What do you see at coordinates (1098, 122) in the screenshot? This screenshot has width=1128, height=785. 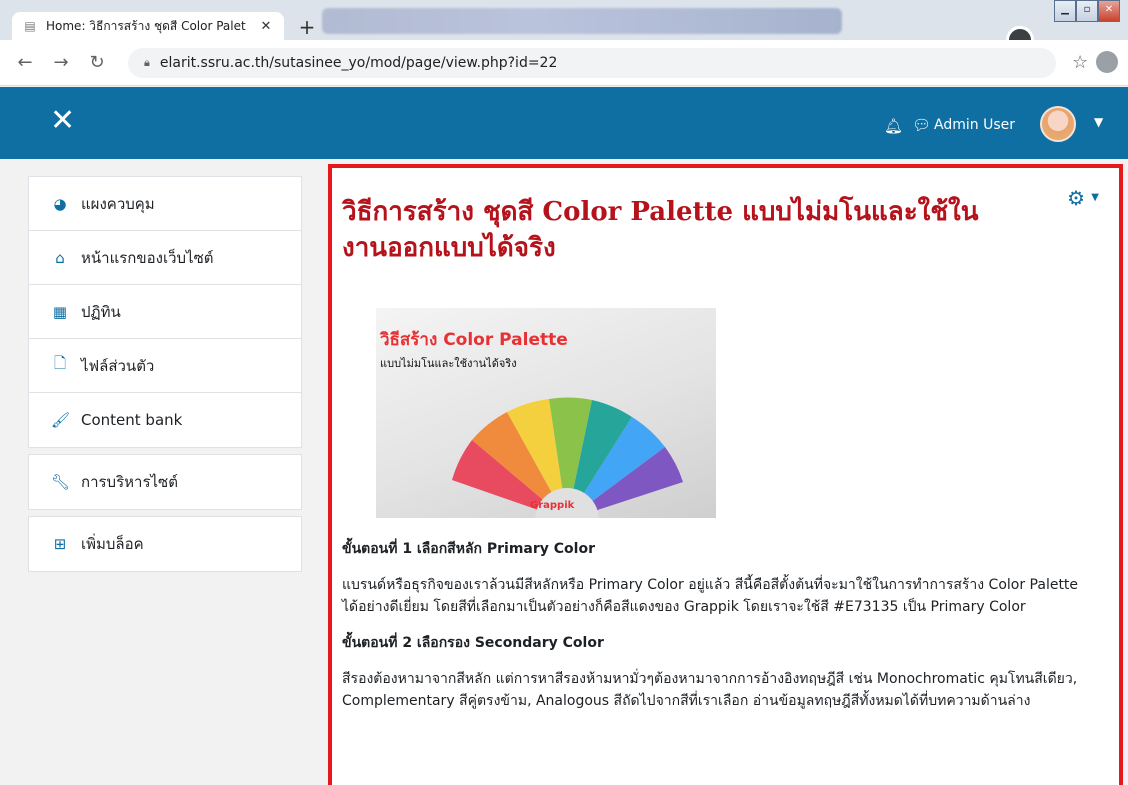 I see `user-menu-caret-icon: ▼` at bounding box center [1098, 122].